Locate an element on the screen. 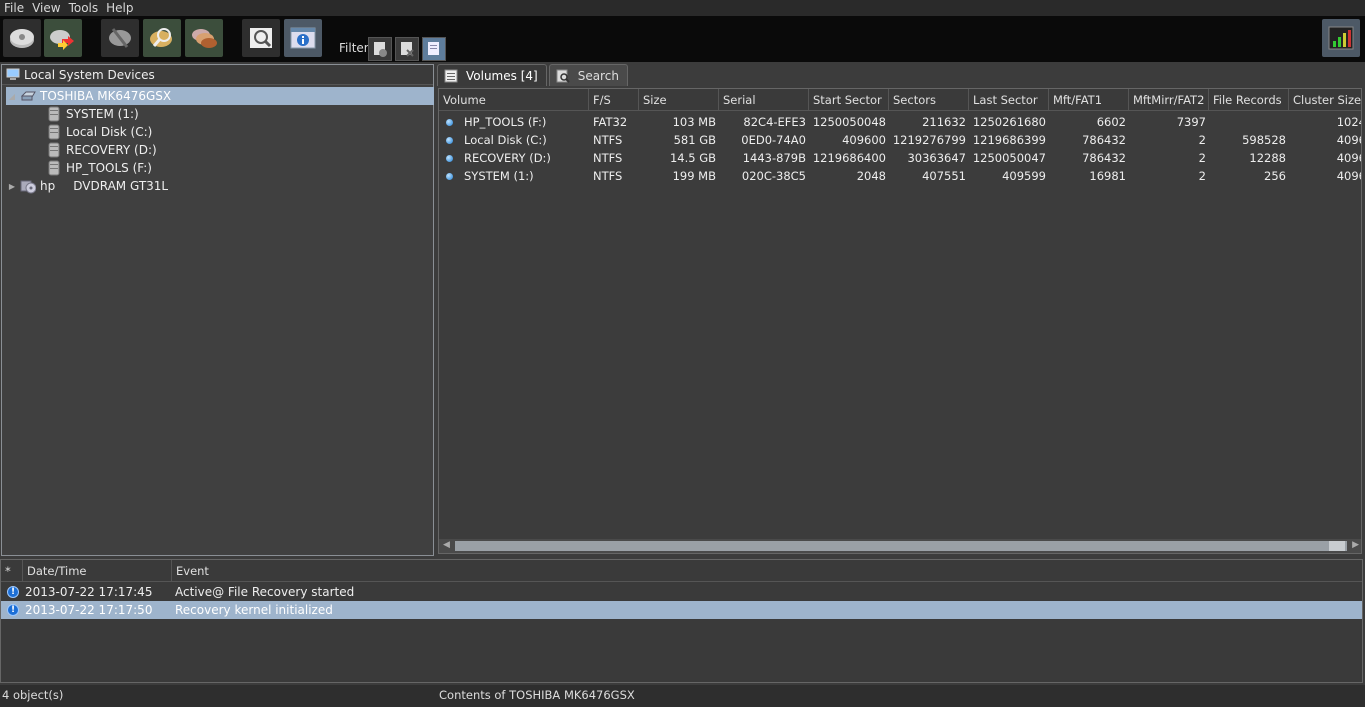 Image resolution: width=1365 pixels, height=707 pixels. log-header: * Date/Time Event is located at coordinates (681, 571).